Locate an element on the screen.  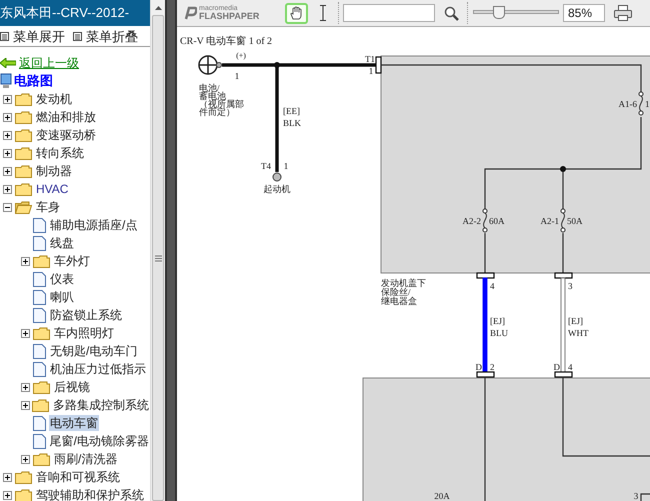
pin-label: 4 is located at coordinates (492, 286).